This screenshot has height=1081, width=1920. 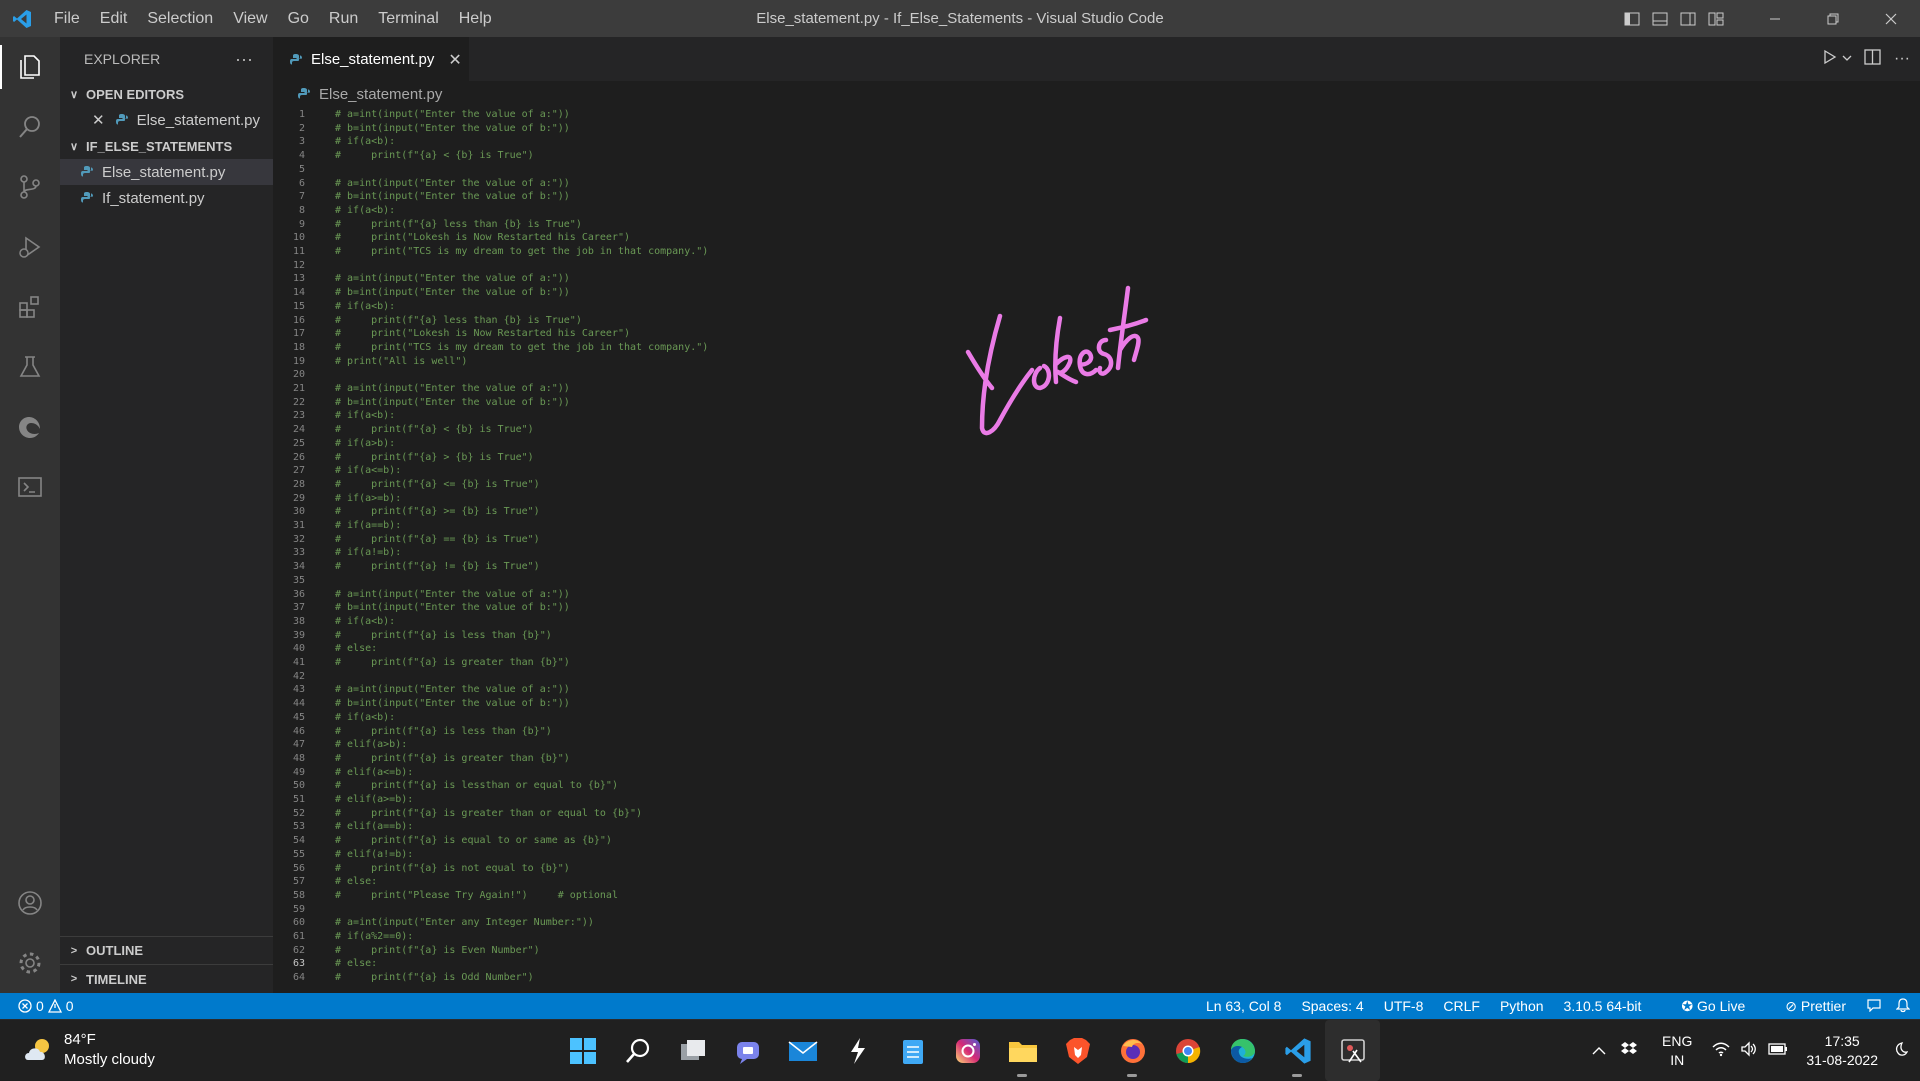 I want to click on line-number: 30, so click(x=298, y=512).